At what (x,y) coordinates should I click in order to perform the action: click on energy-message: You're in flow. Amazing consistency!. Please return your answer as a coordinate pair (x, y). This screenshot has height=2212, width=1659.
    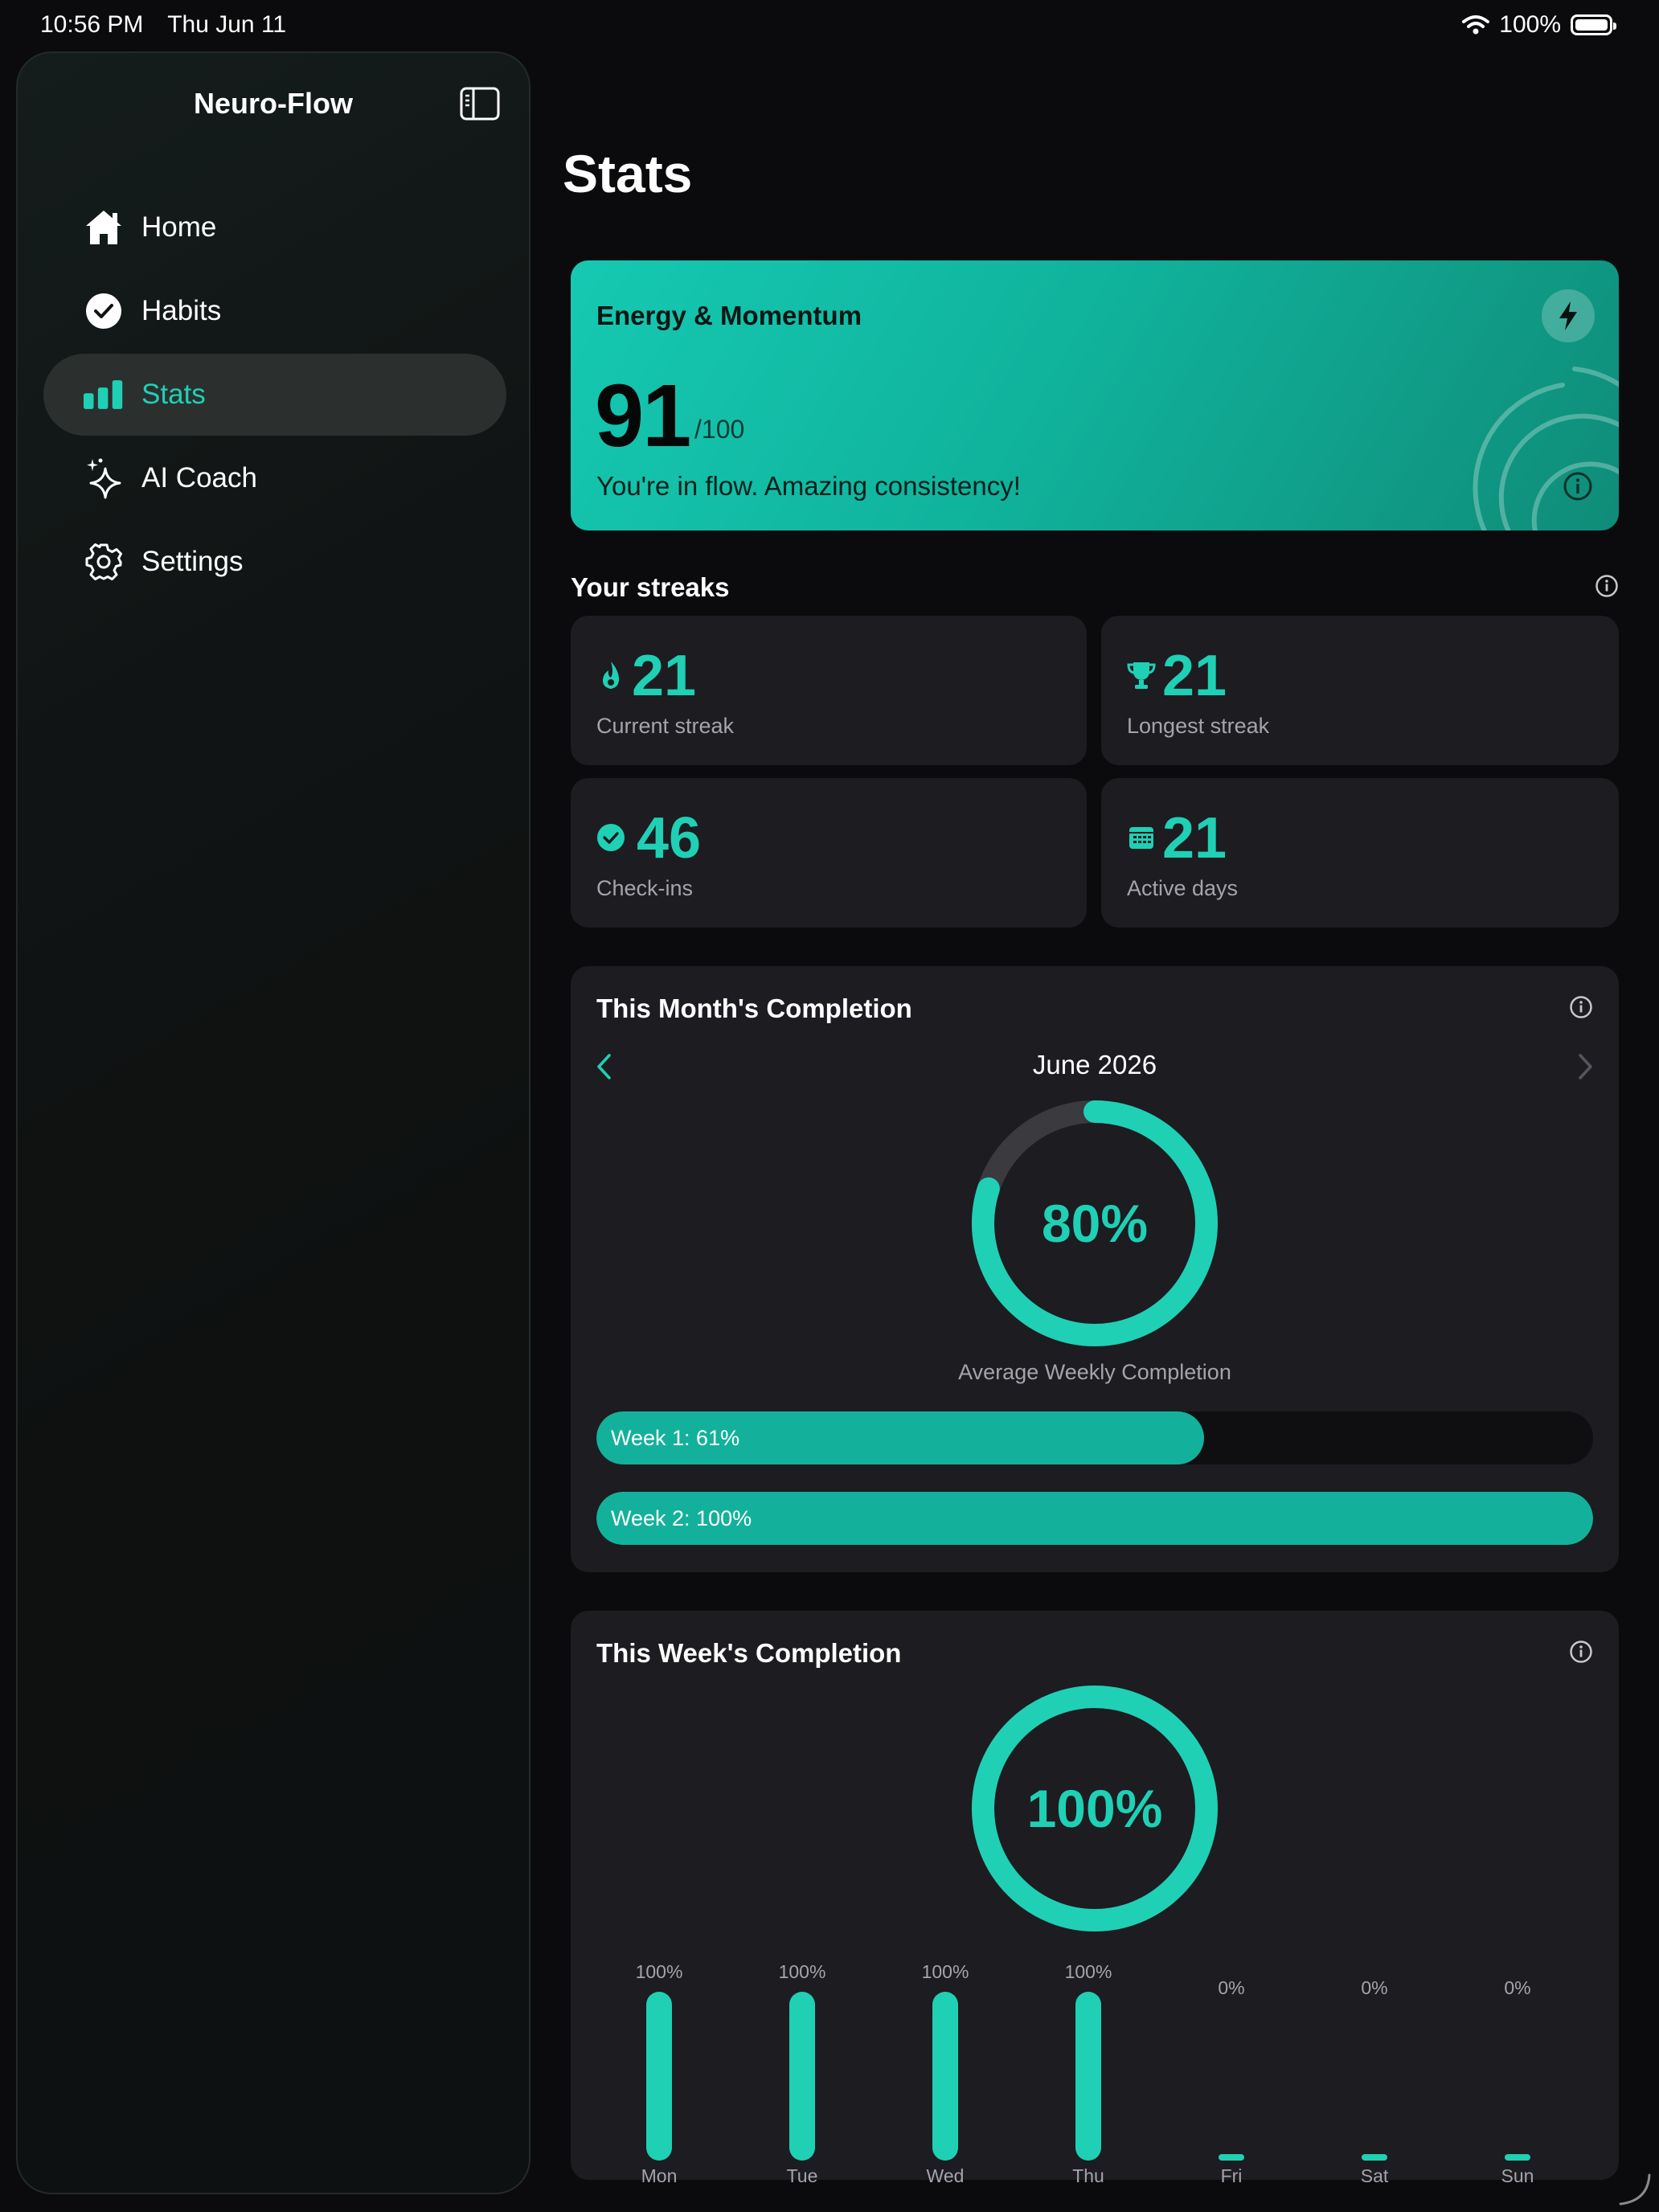
    Looking at the image, I should click on (808, 486).